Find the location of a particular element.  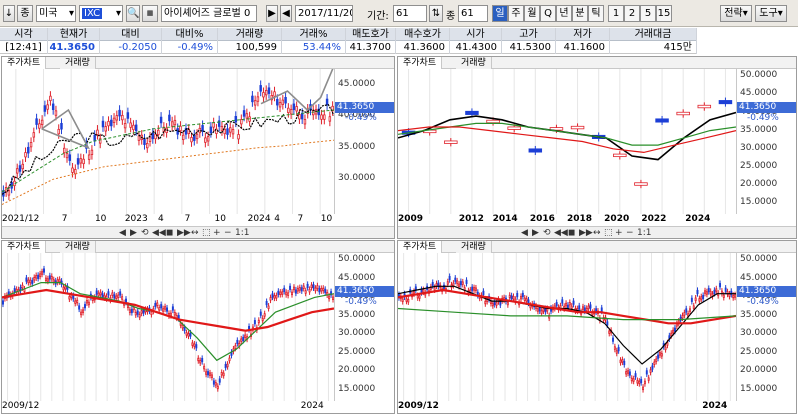

quote-value-0: [12:41] is located at coordinates (24, 47).